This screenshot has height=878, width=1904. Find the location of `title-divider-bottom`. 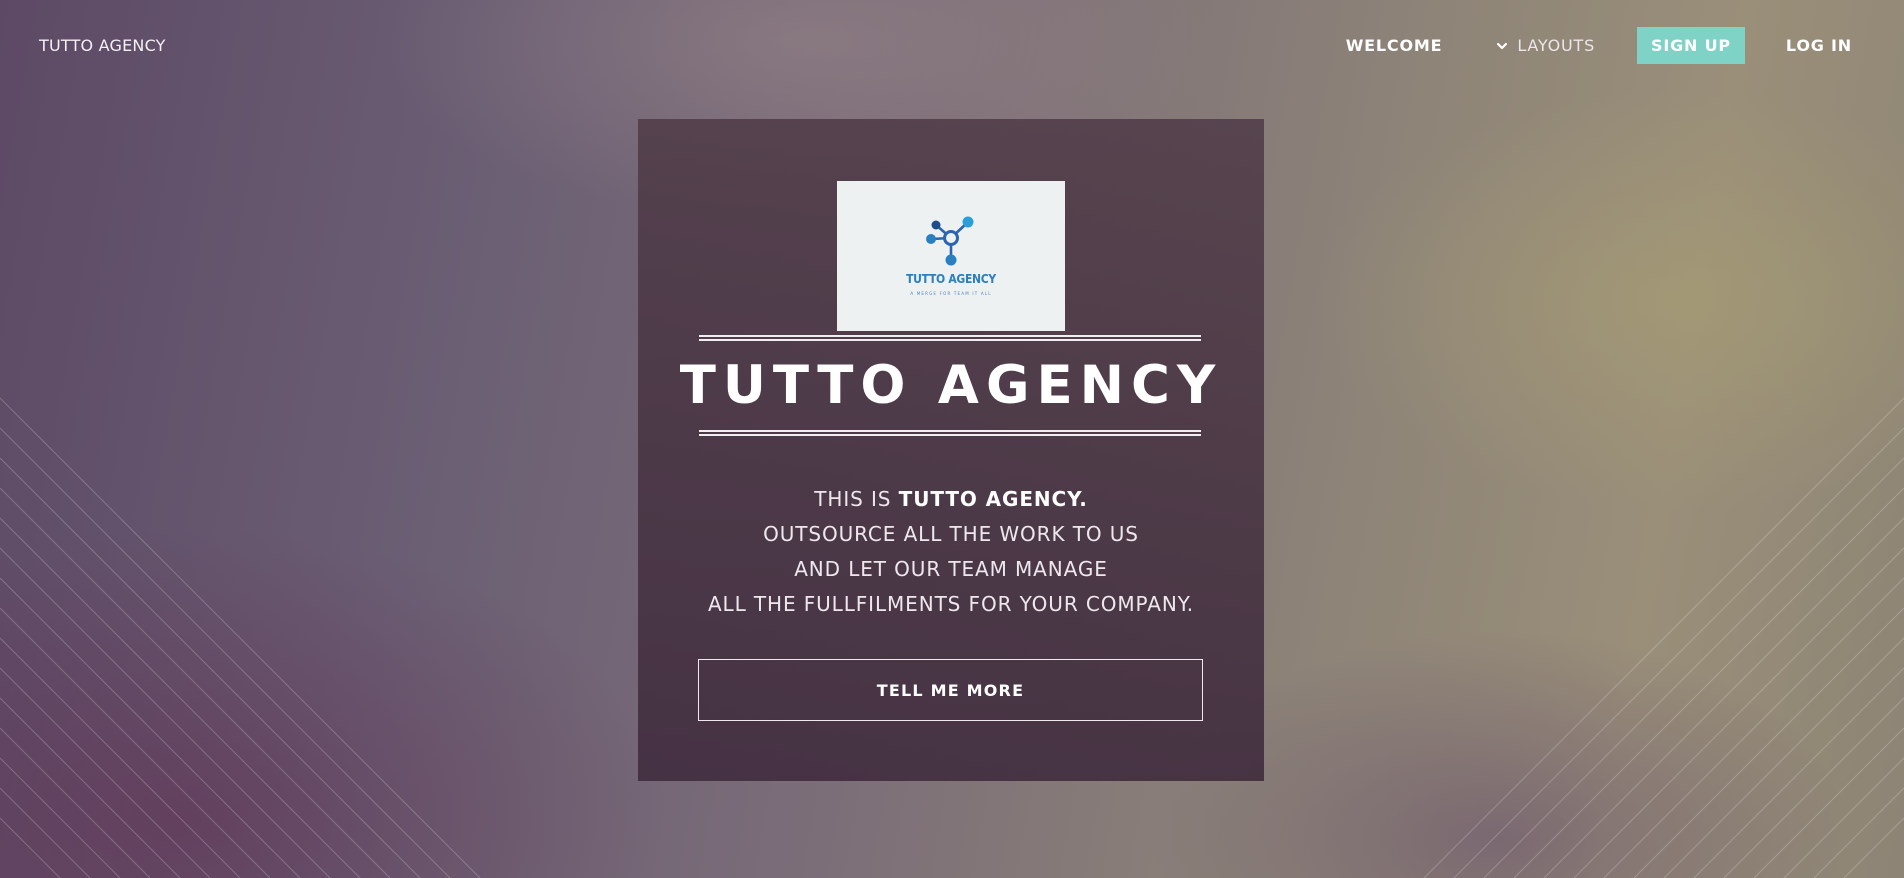

title-divider-bottom is located at coordinates (950, 433).